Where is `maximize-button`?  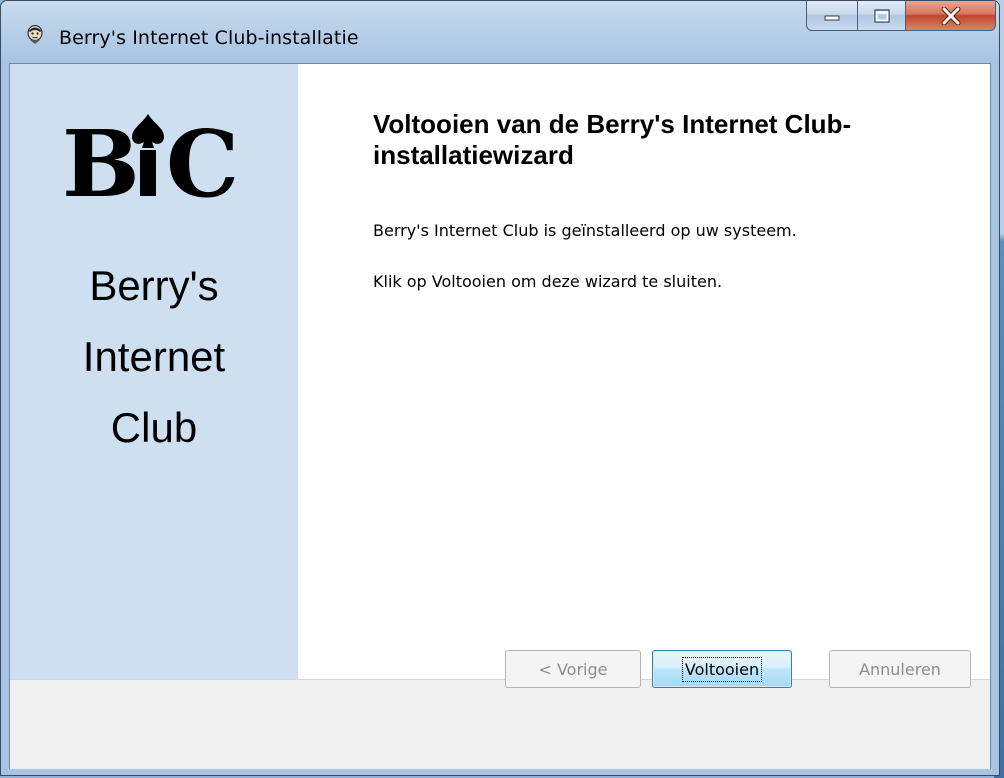 maximize-button is located at coordinates (882, 16).